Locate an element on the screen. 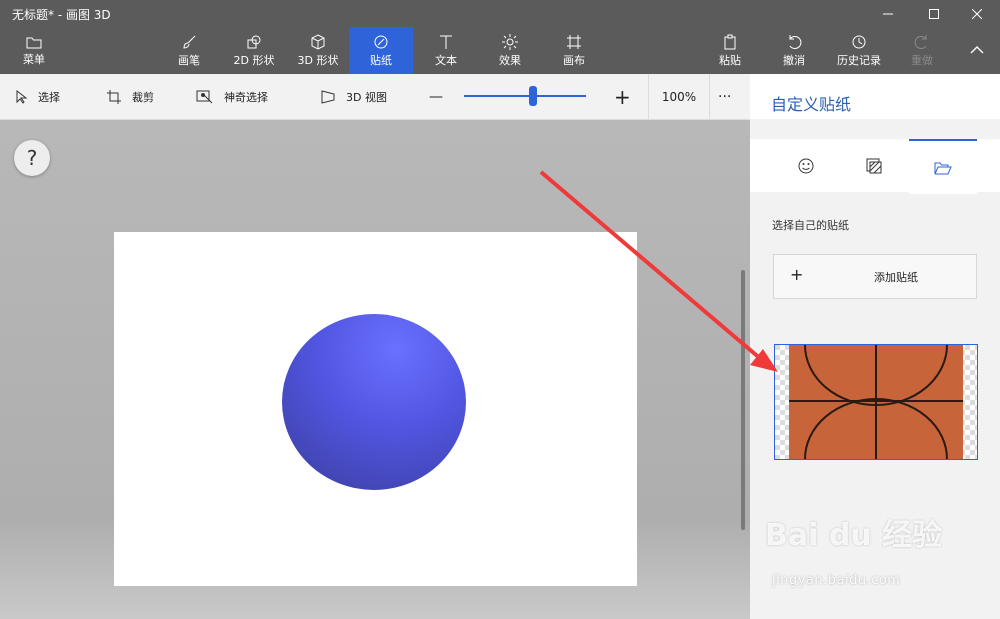  baidu-watermark: Bai du 经验 is located at coordinates (854, 535).